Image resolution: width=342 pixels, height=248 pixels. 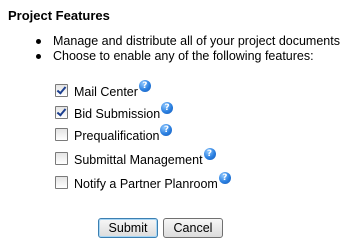 I want to click on feature-mail-center: Mail Center ?, so click(x=103, y=89).